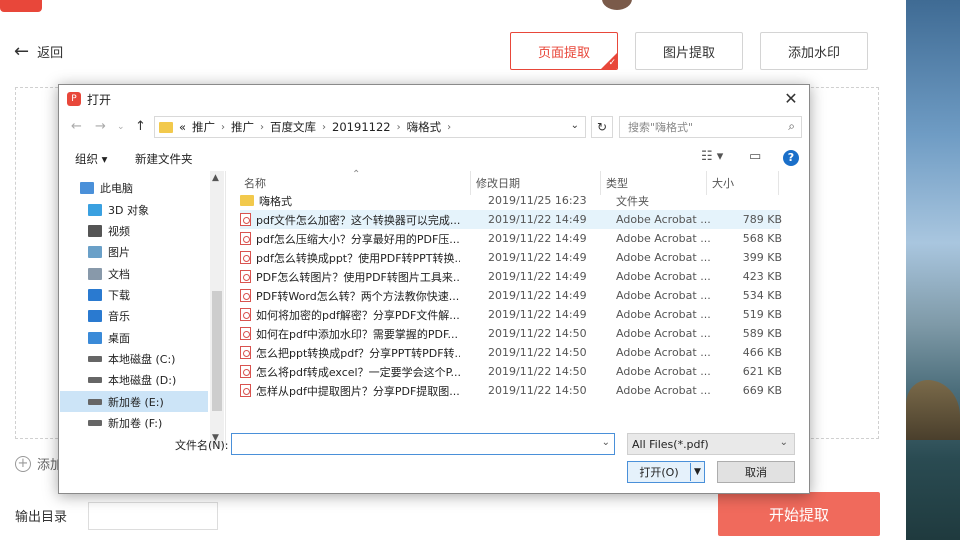  What do you see at coordinates (423, 444) in the screenshot?
I see `filename-input: ⌄` at bounding box center [423, 444].